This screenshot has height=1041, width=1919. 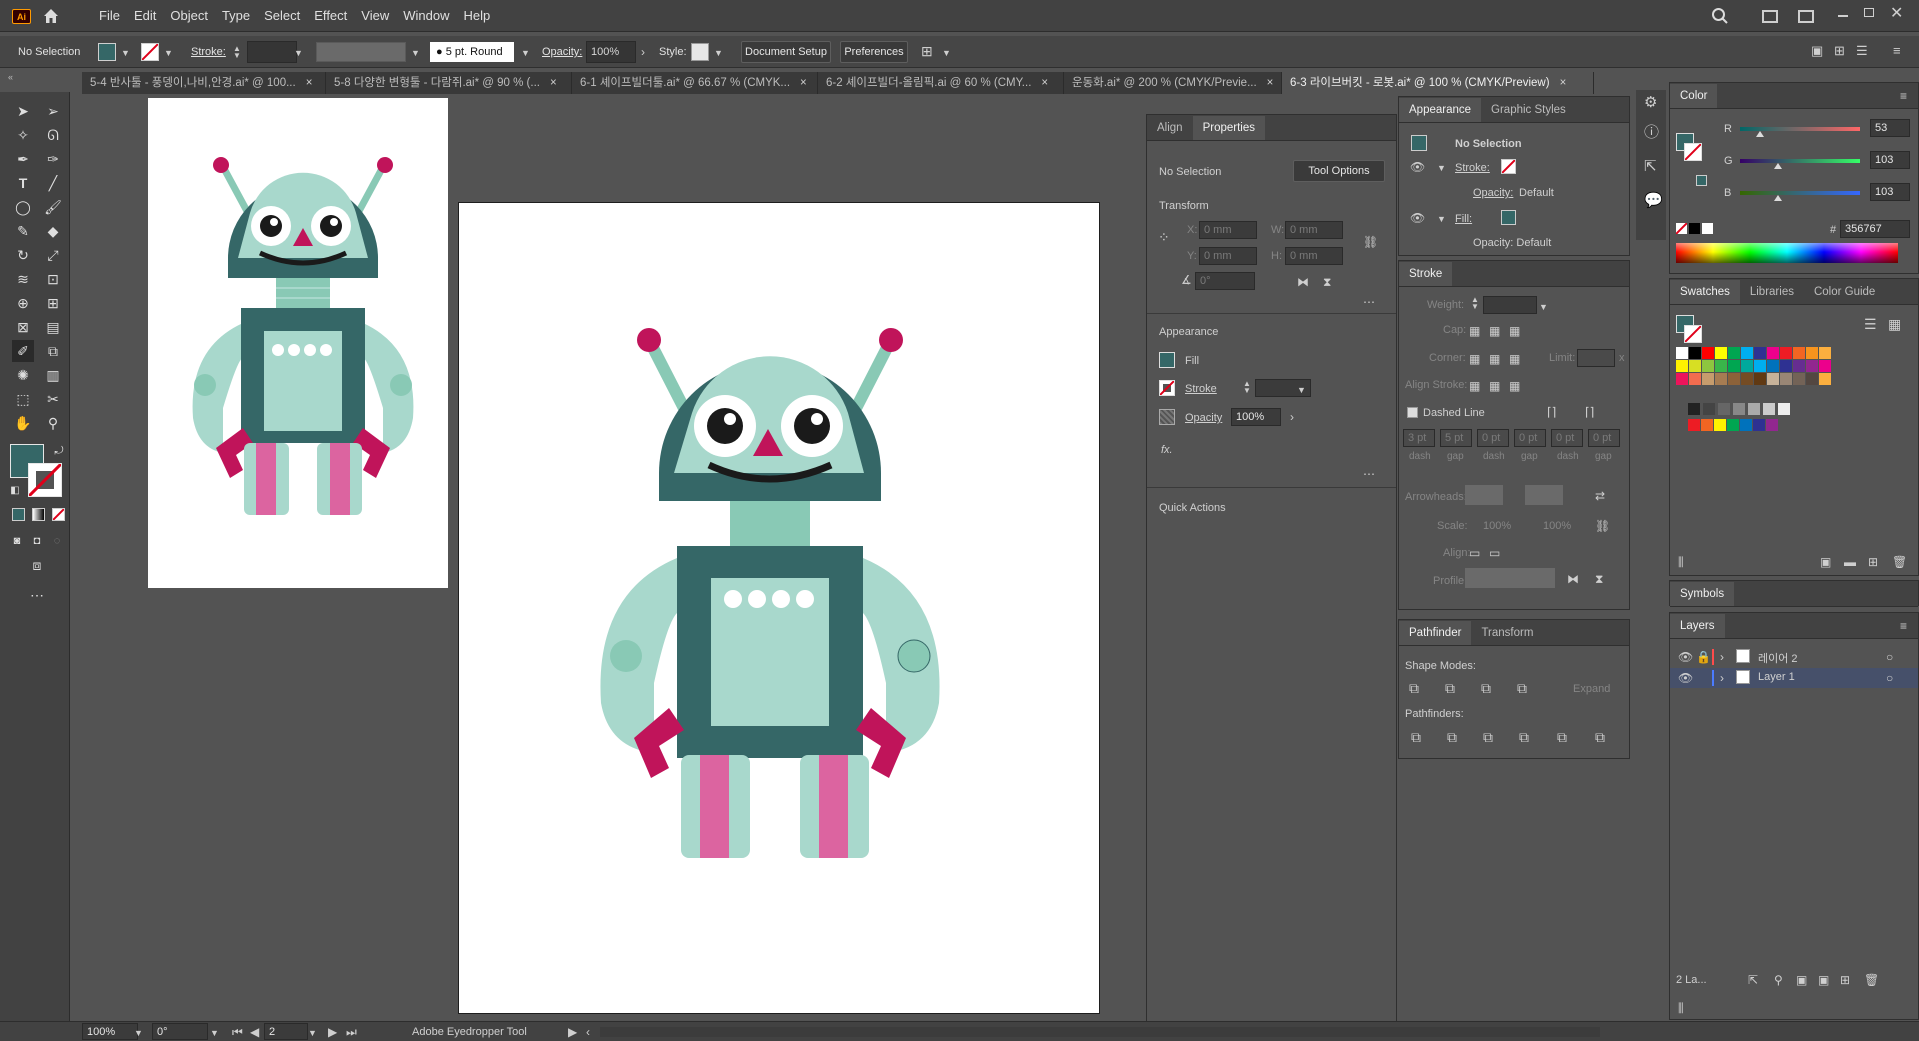 What do you see at coordinates (1702, 594) in the screenshot?
I see `tab-symbols: Symbols` at bounding box center [1702, 594].